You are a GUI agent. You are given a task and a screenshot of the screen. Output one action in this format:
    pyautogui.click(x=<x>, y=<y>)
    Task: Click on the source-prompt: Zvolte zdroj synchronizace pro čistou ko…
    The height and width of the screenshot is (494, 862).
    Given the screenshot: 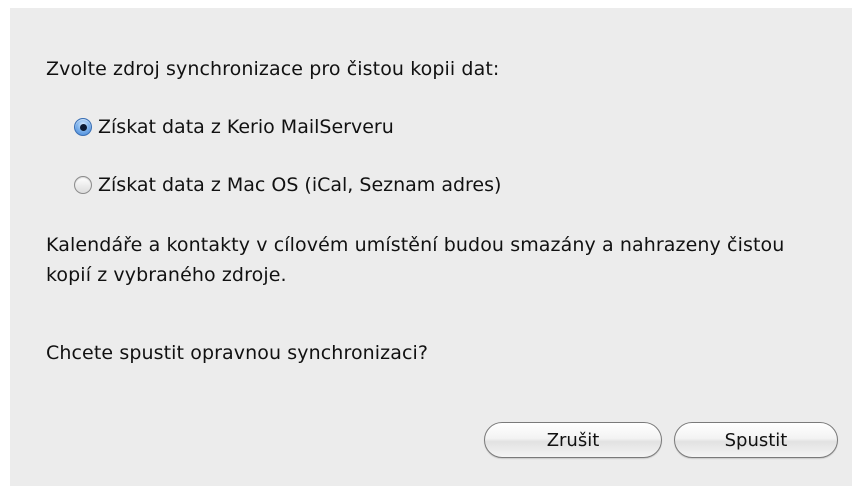 What is the action you would take?
    pyautogui.click(x=273, y=69)
    